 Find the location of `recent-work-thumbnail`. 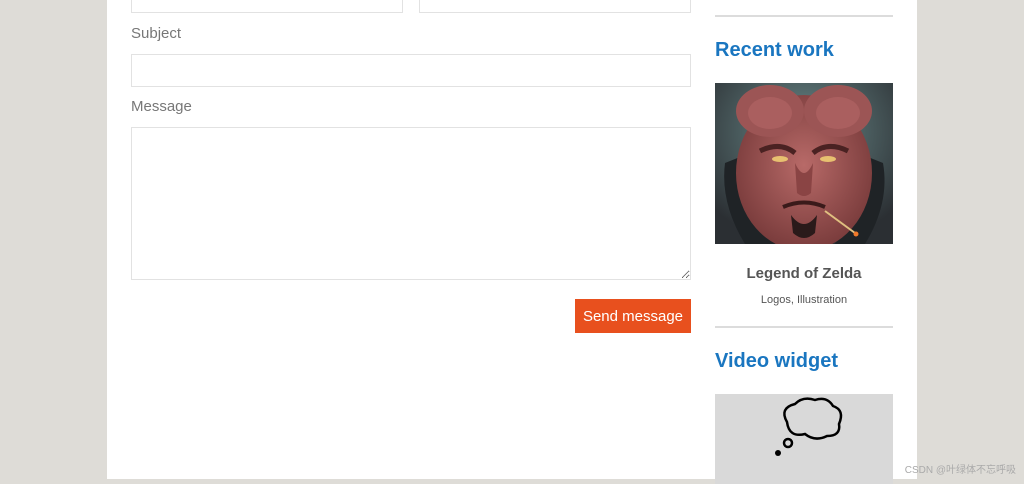

recent-work-thumbnail is located at coordinates (804, 163).